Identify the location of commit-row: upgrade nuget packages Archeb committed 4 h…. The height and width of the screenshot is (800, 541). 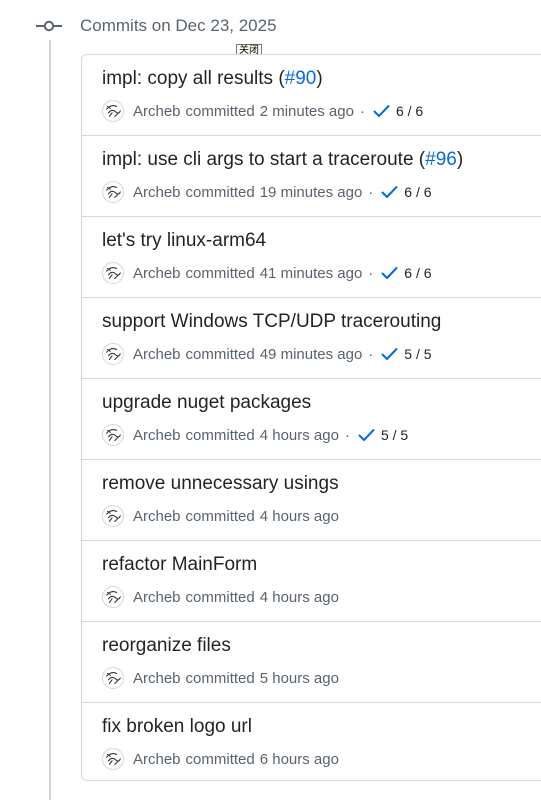
(311, 419).